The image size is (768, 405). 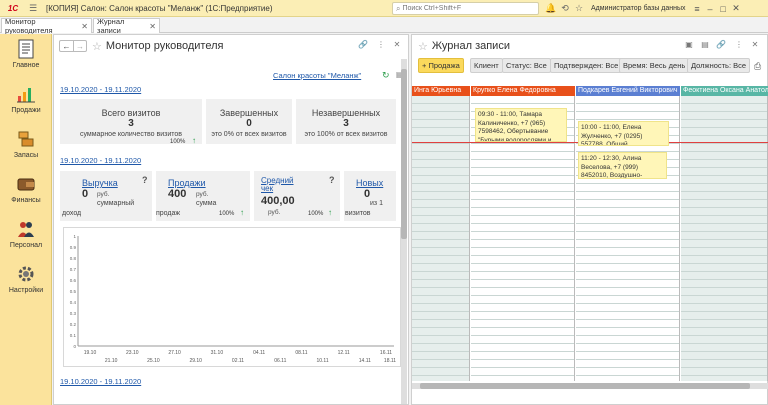 I want to click on revenue-link: Выручка, so click(x=100, y=183).